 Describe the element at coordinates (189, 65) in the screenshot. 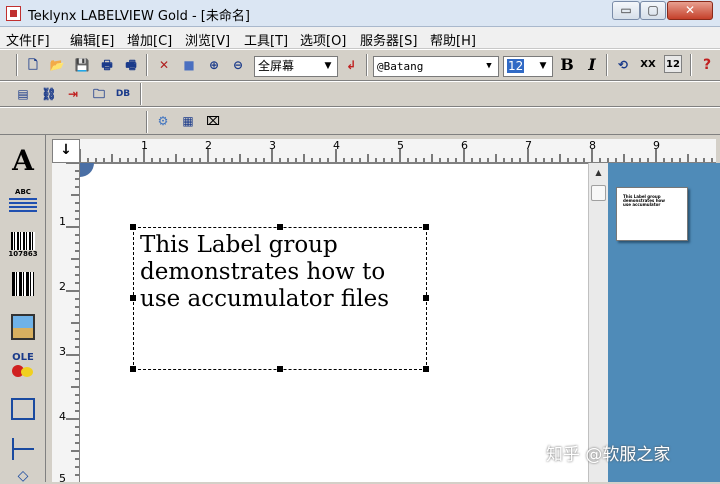

I see `stop-square-icon: ■` at that location.